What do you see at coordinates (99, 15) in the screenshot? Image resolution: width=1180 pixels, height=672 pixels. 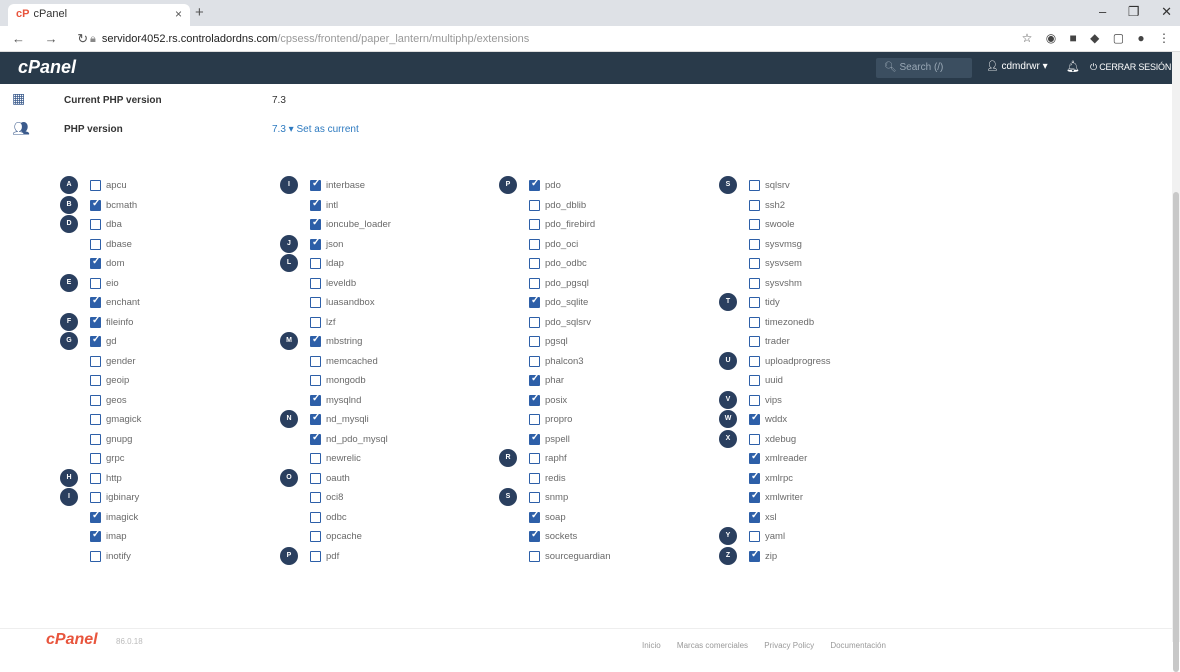 I see `browser-tab: cP cPanel ×` at bounding box center [99, 15].